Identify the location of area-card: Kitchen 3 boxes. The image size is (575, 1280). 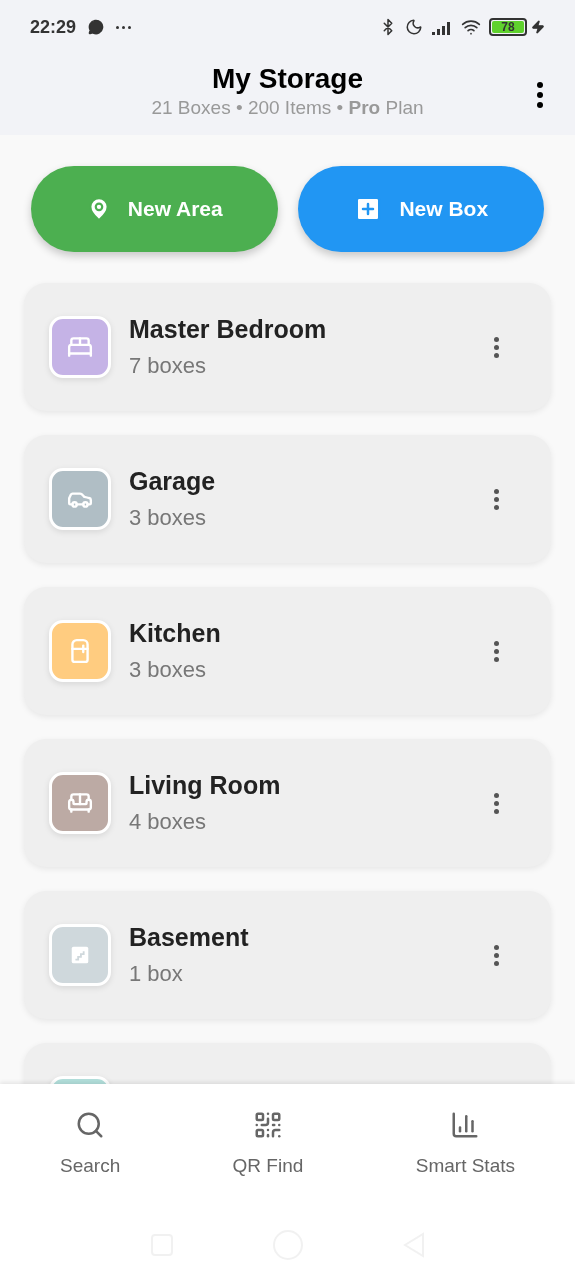
(287, 651).